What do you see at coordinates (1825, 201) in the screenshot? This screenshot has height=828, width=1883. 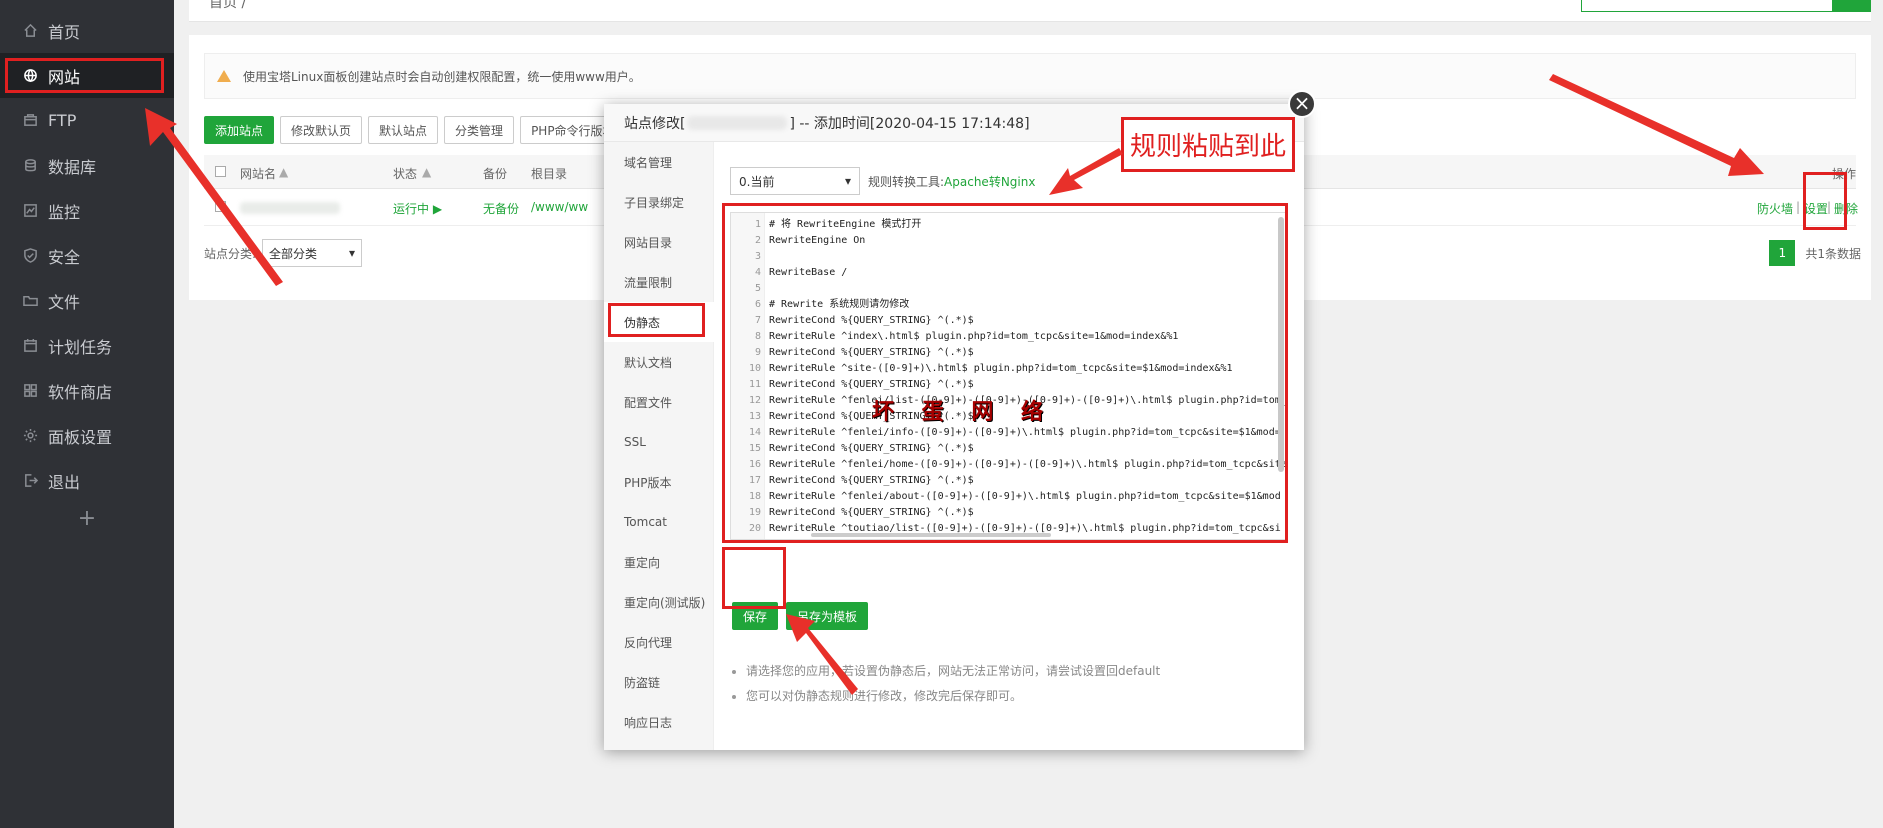 I see `annotation-box-settings` at bounding box center [1825, 201].